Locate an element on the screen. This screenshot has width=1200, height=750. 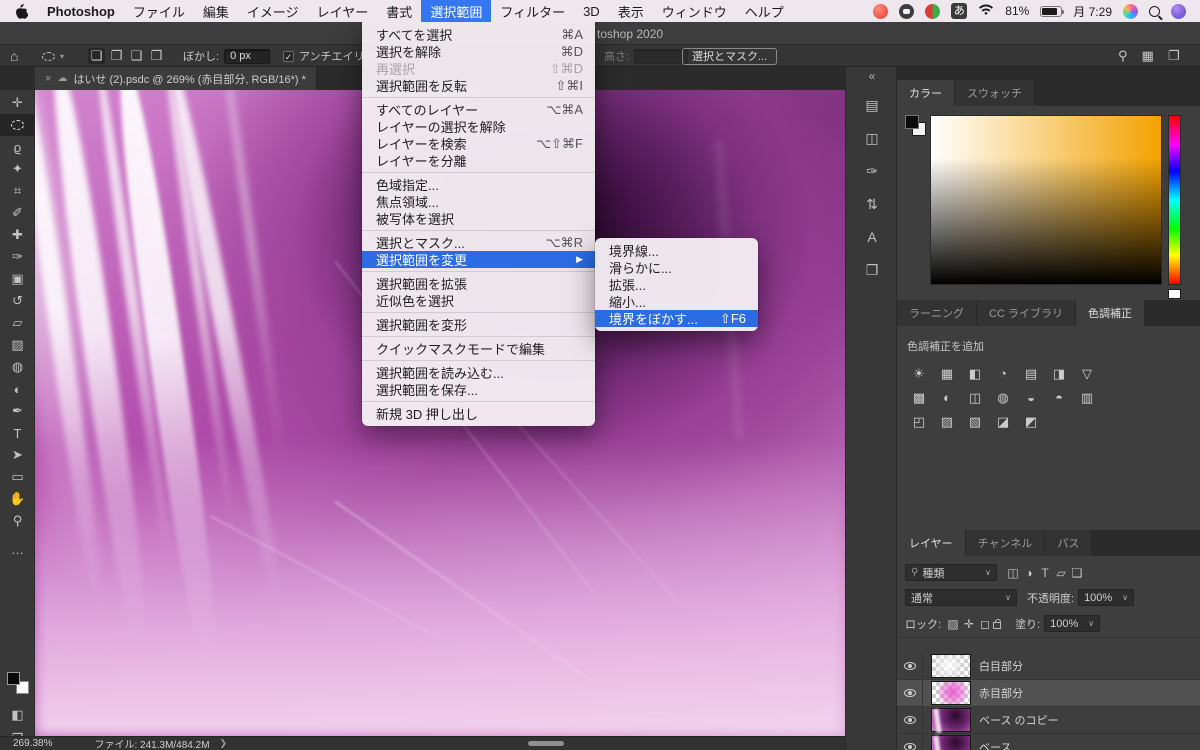
notification-app-icon is located at coordinates (1178, 11).